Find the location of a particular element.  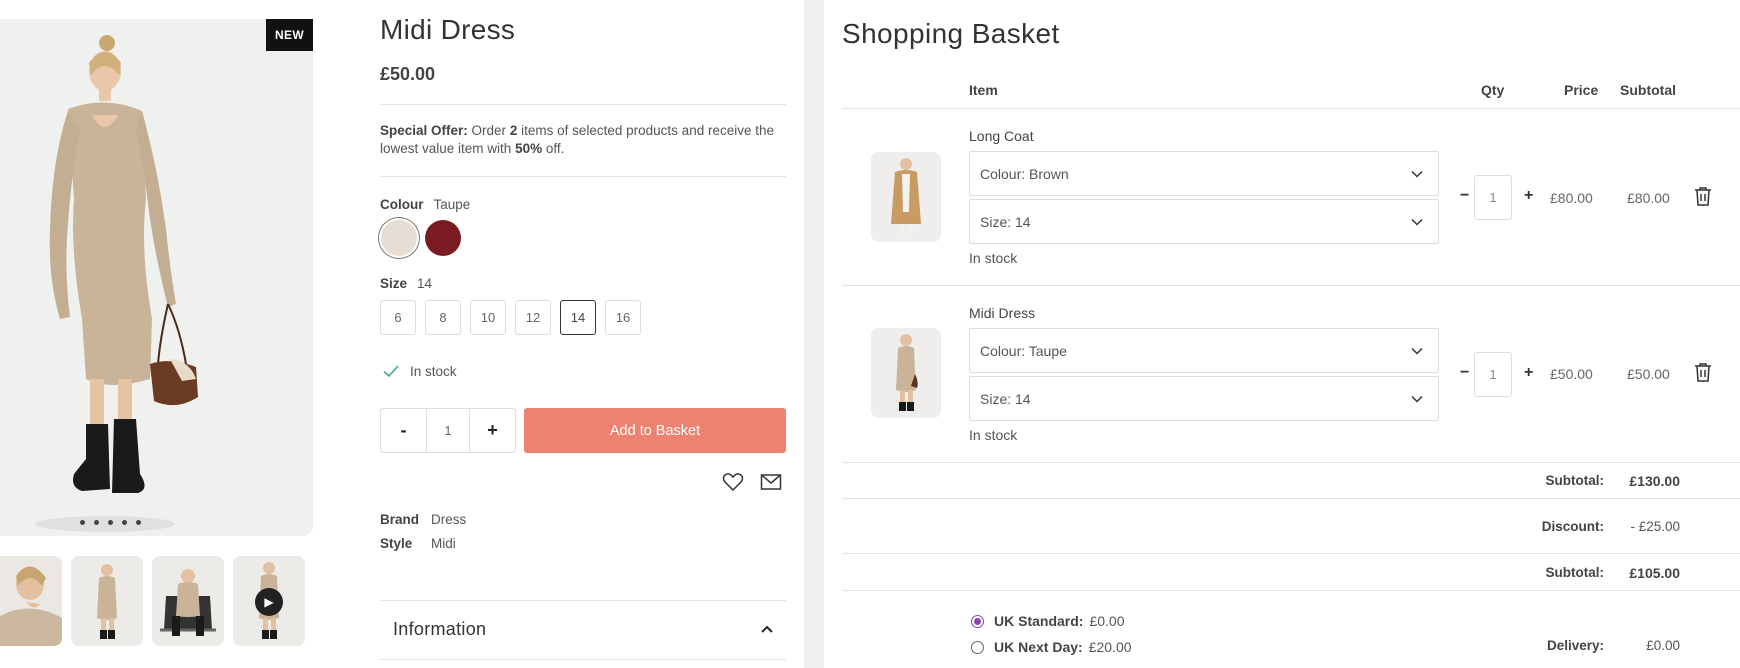

stock-status: In stock is located at coordinates (419, 371).